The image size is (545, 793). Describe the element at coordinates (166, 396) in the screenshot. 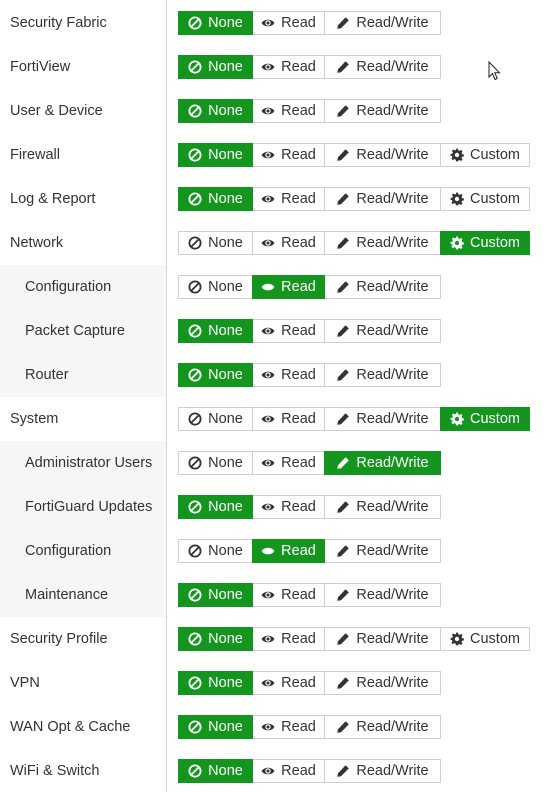

I see `column-divider` at that location.